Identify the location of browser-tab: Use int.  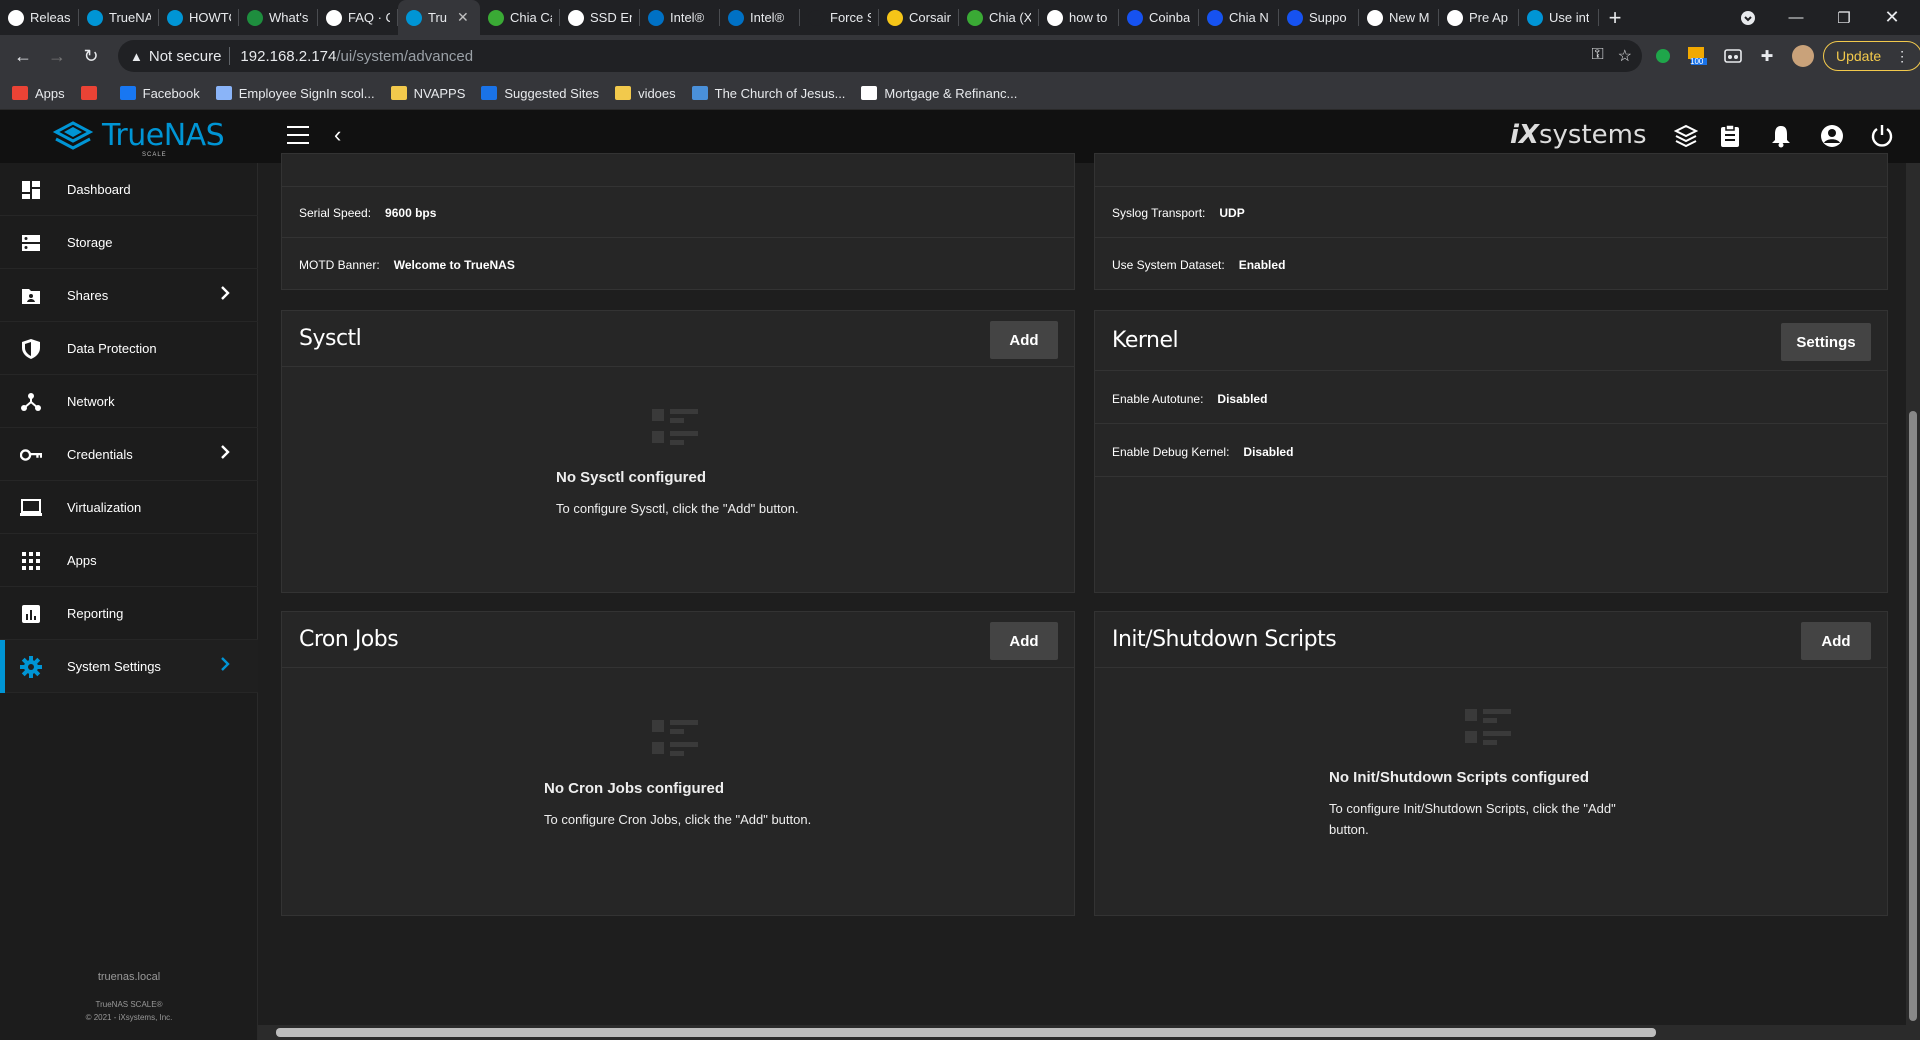
(1559, 17).